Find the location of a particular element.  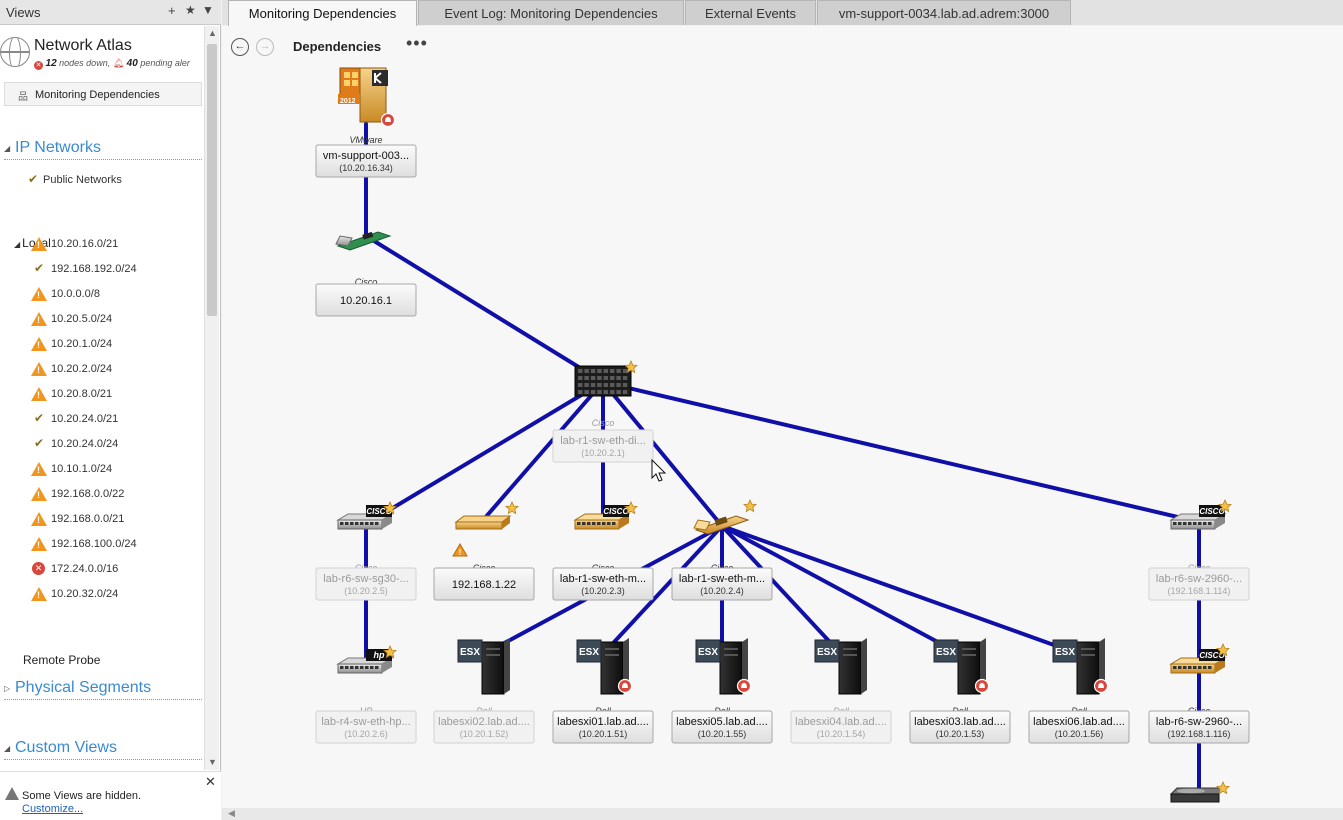

tree-item-network: 192.168.0.0/21 is located at coordinates (102, 519).